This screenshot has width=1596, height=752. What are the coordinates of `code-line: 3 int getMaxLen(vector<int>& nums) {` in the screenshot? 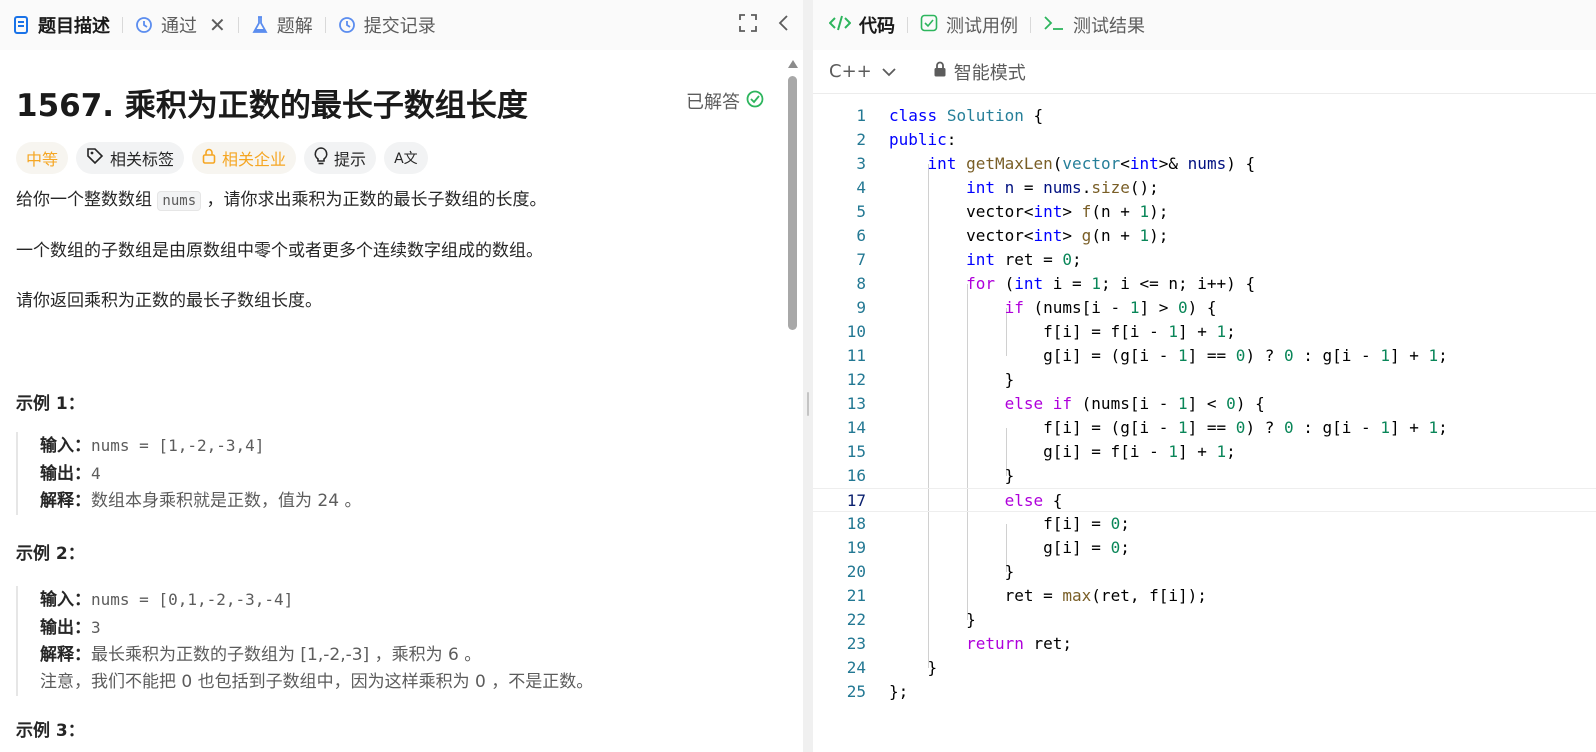 It's located at (1204, 164).